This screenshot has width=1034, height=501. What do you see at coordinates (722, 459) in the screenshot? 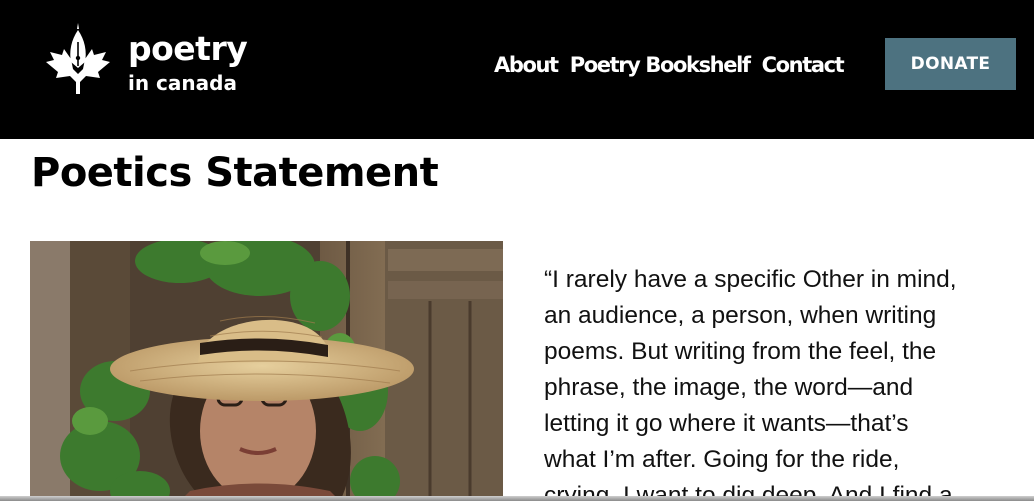
I see `quote-line: what I’m after. Going for the ride,` at bounding box center [722, 459].